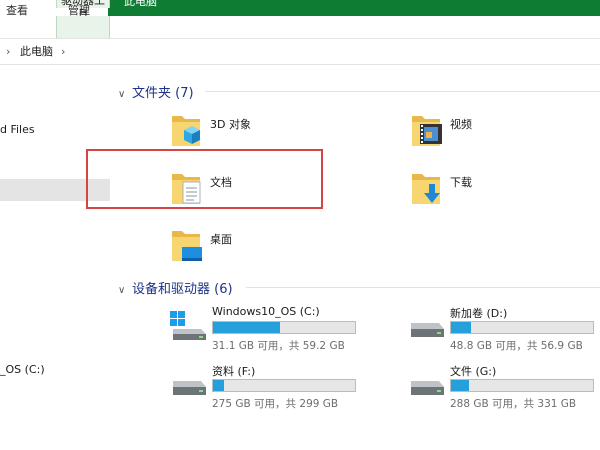 The height and width of the screenshot is (450, 600). I want to click on devices-section-header: ∨ 设备和驱动器 (6), so click(175, 287).